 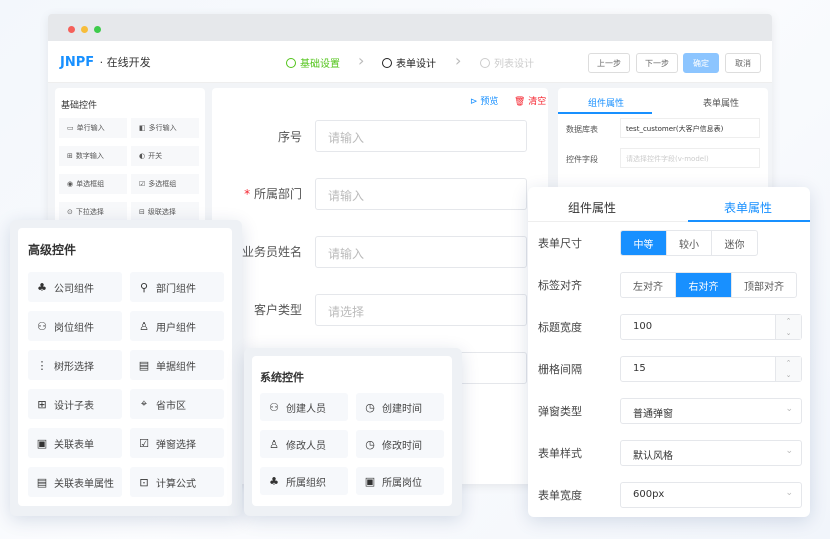 What do you see at coordinates (560, 243) in the screenshot?
I see `size-label: 表单尺寸` at bounding box center [560, 243].